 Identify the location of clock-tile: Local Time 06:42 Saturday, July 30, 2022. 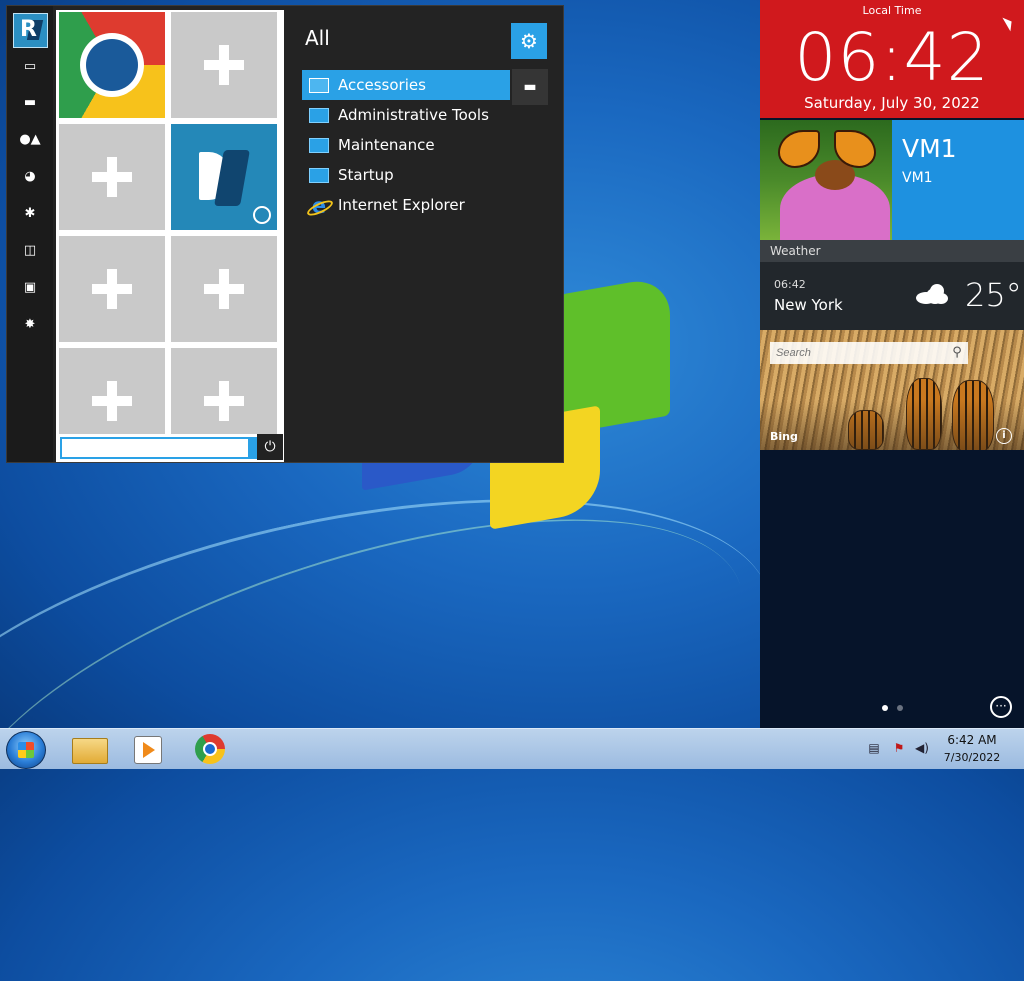
(892, 59).